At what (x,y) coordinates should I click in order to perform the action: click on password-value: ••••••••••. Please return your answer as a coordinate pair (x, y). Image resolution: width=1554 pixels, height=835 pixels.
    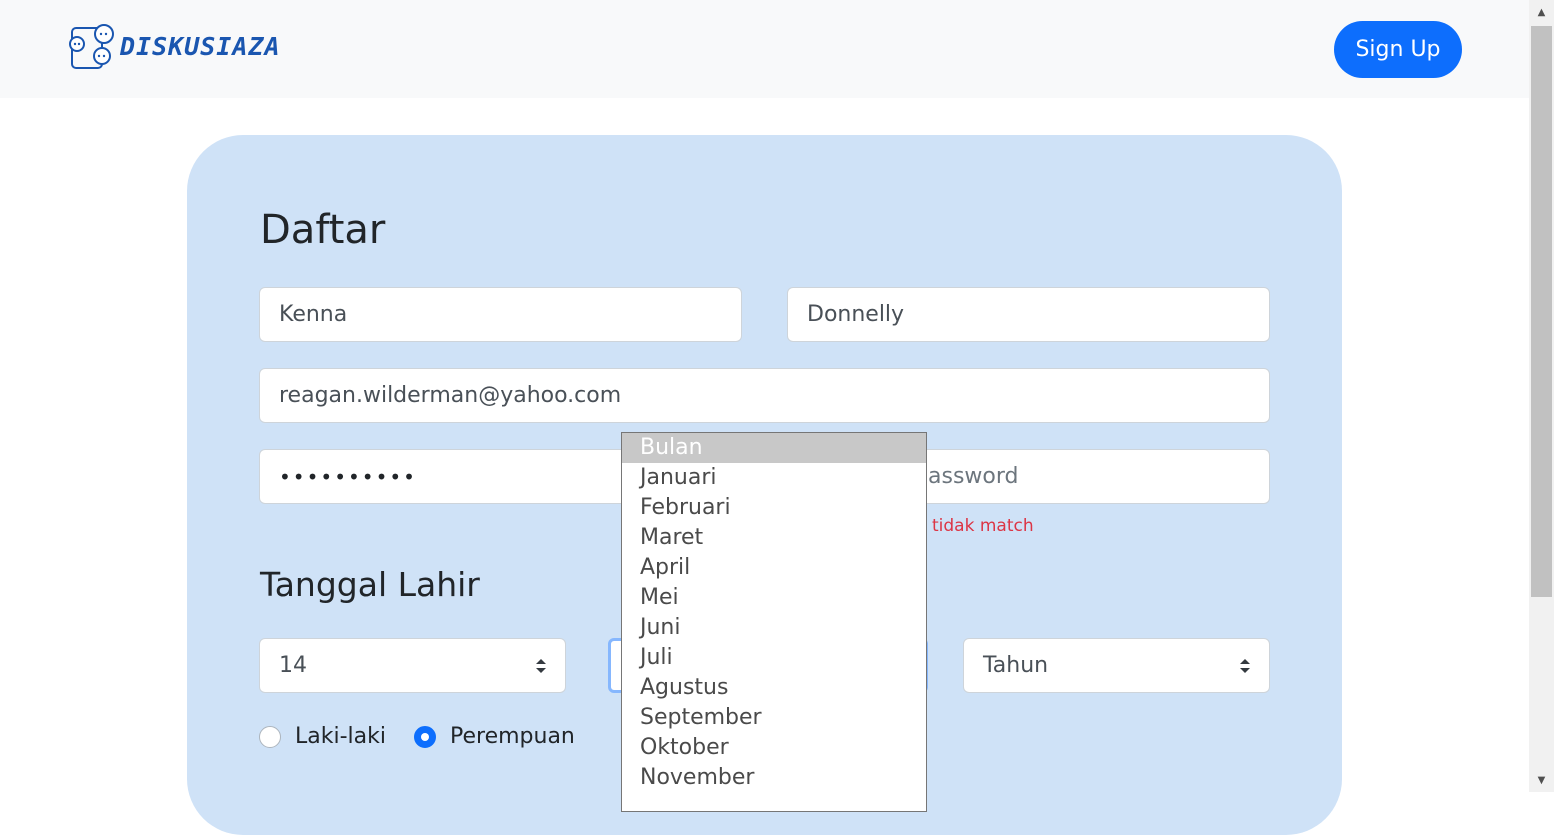
    Looking at the image, I should click on (348, 476).